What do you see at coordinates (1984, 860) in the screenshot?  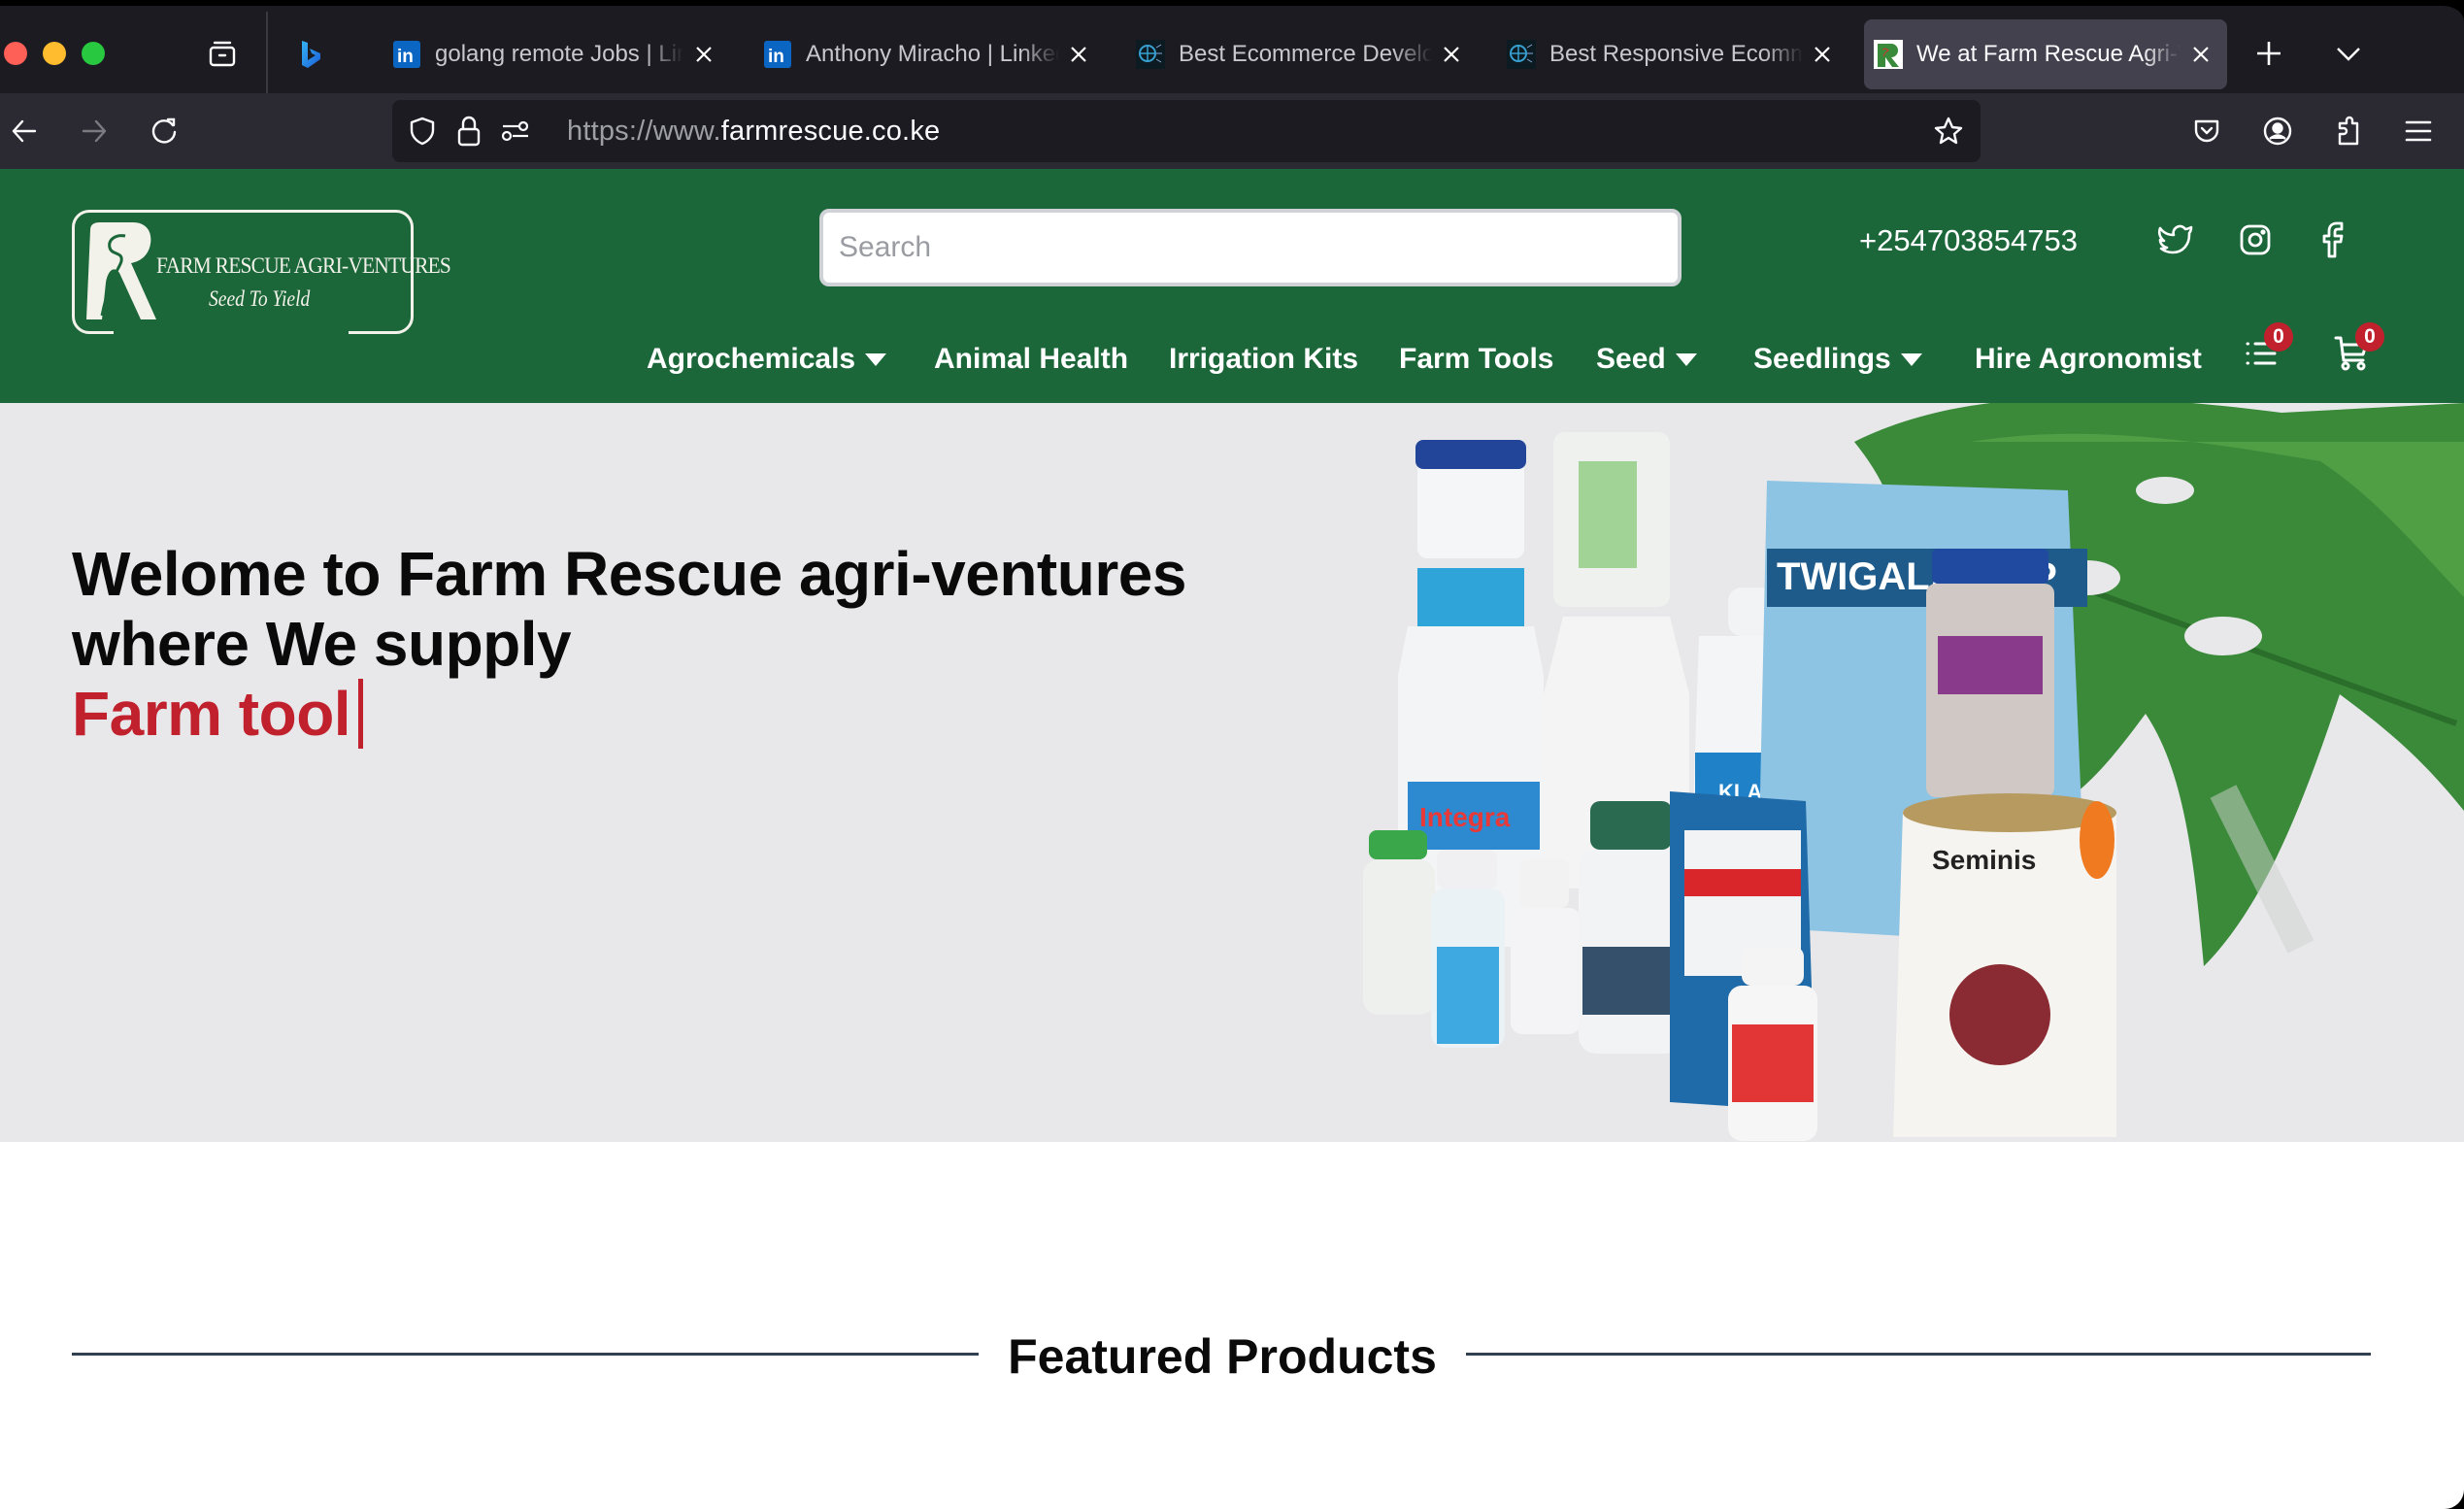 I see `svg-text: Seminis` at bounding box center [1984, 860].